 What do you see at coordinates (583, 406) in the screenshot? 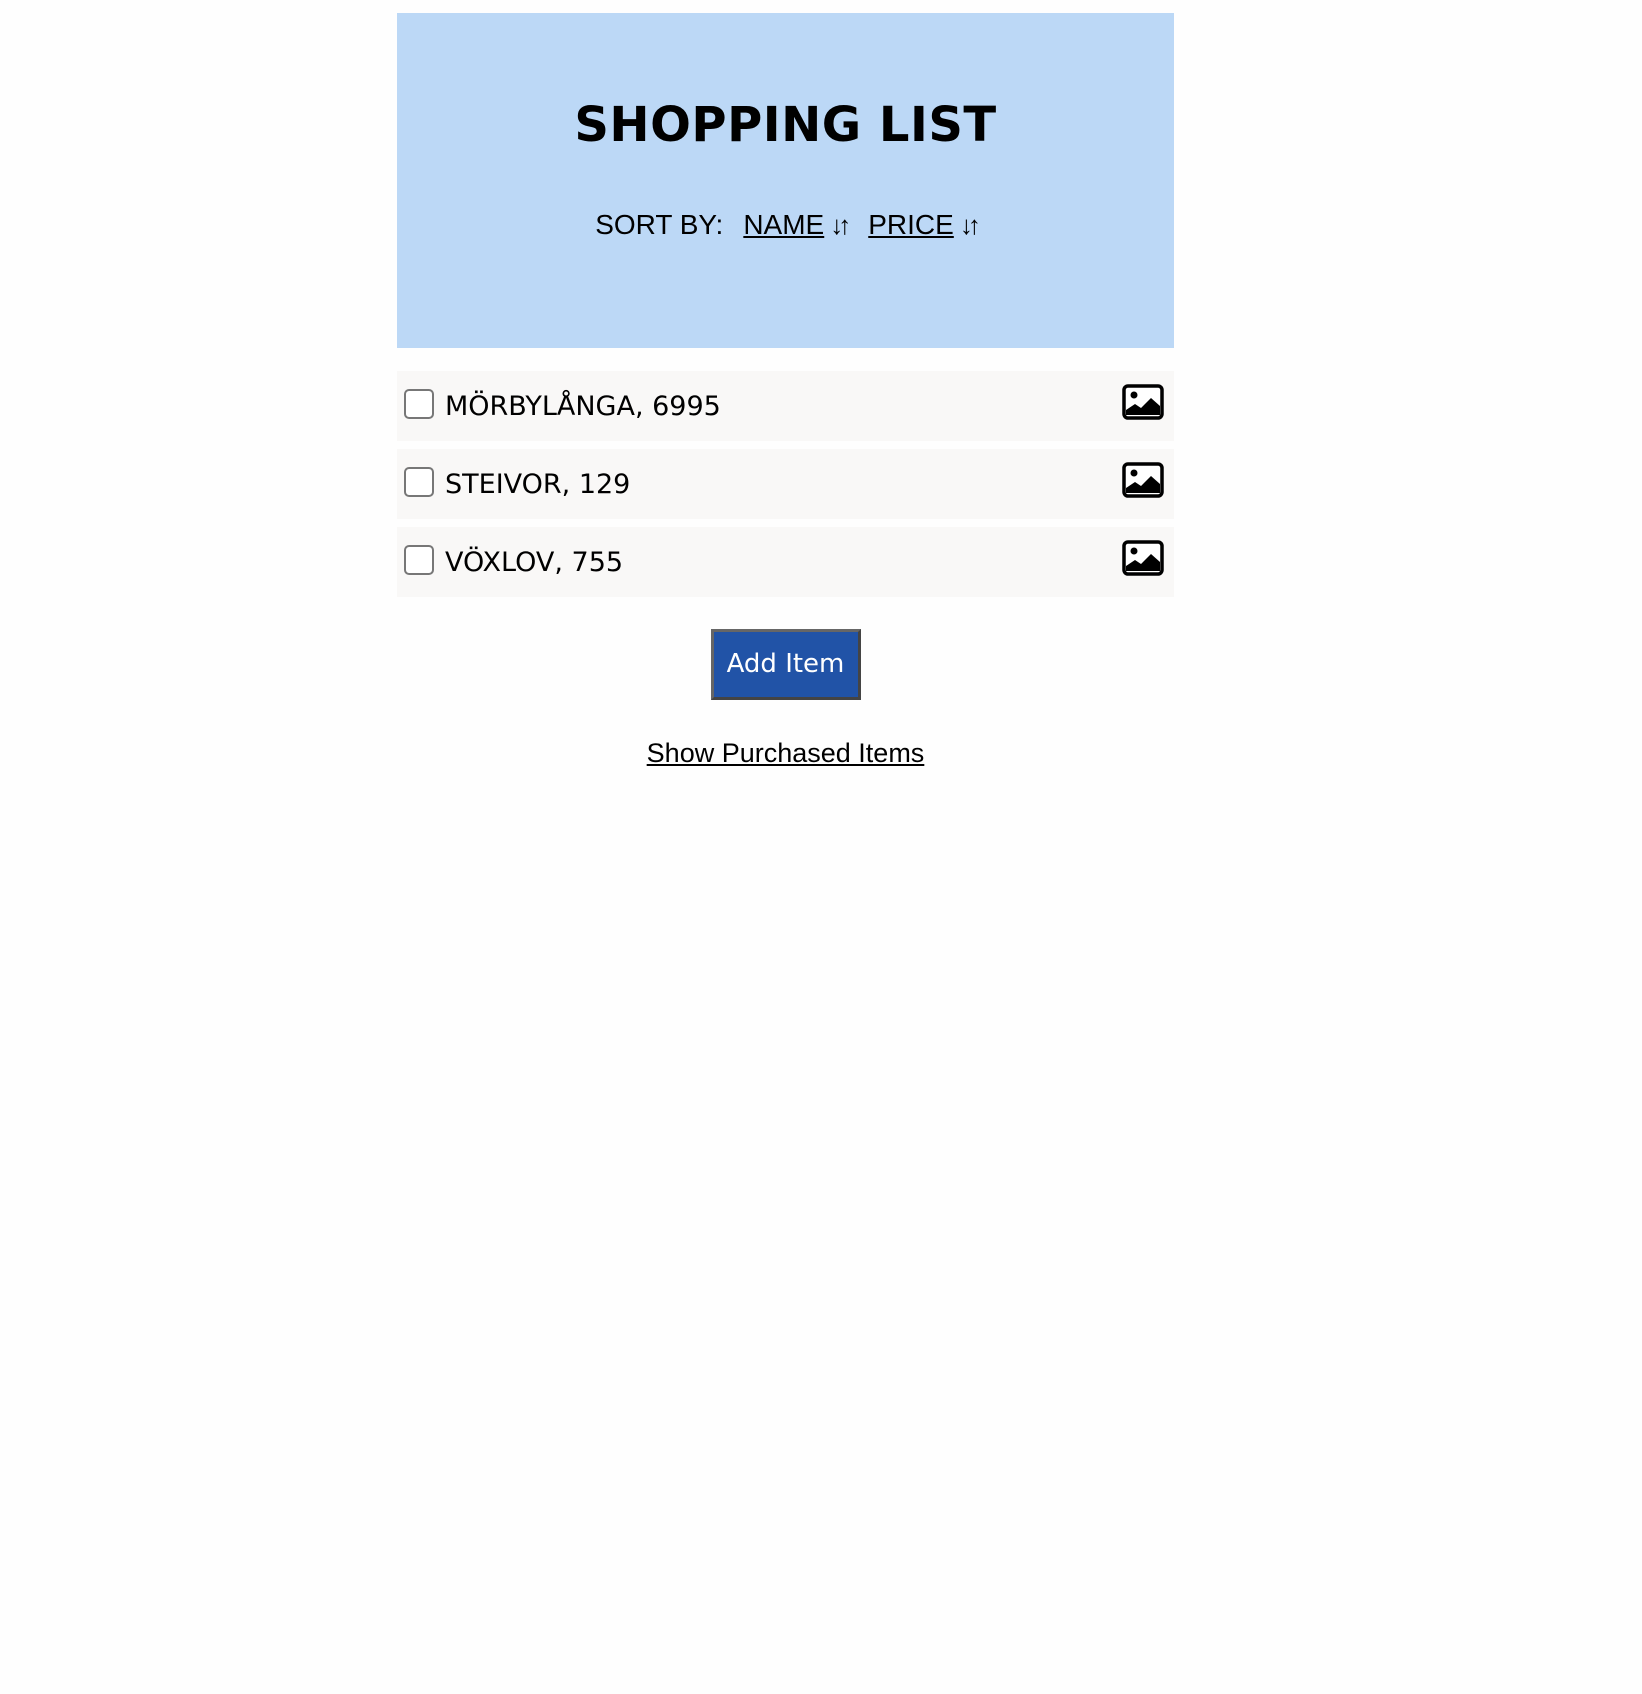
I see `item-label: MÖRBYLÅNGA, 6995` at bounding box center [583, 406].